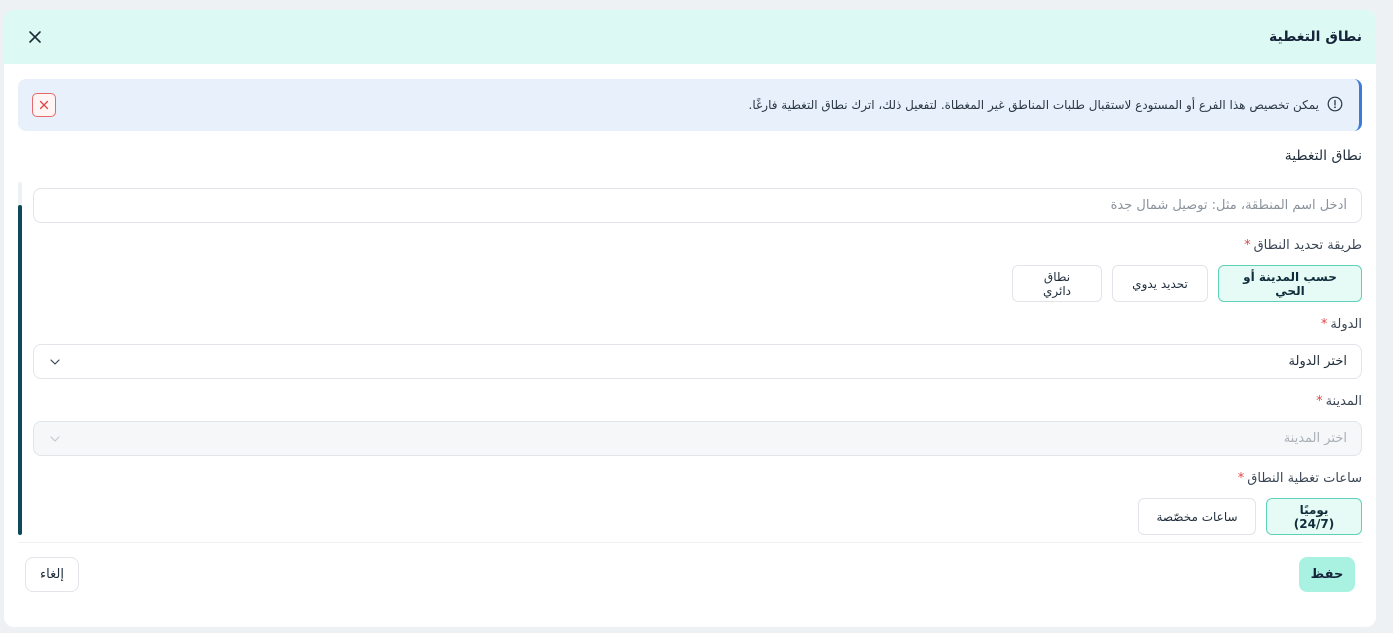 The image size is (1393, 633). What do you see at coordinates (52, 574) in the screenshot?
I see `cancel-button: إلغاء` at bounding box center [52, 574].